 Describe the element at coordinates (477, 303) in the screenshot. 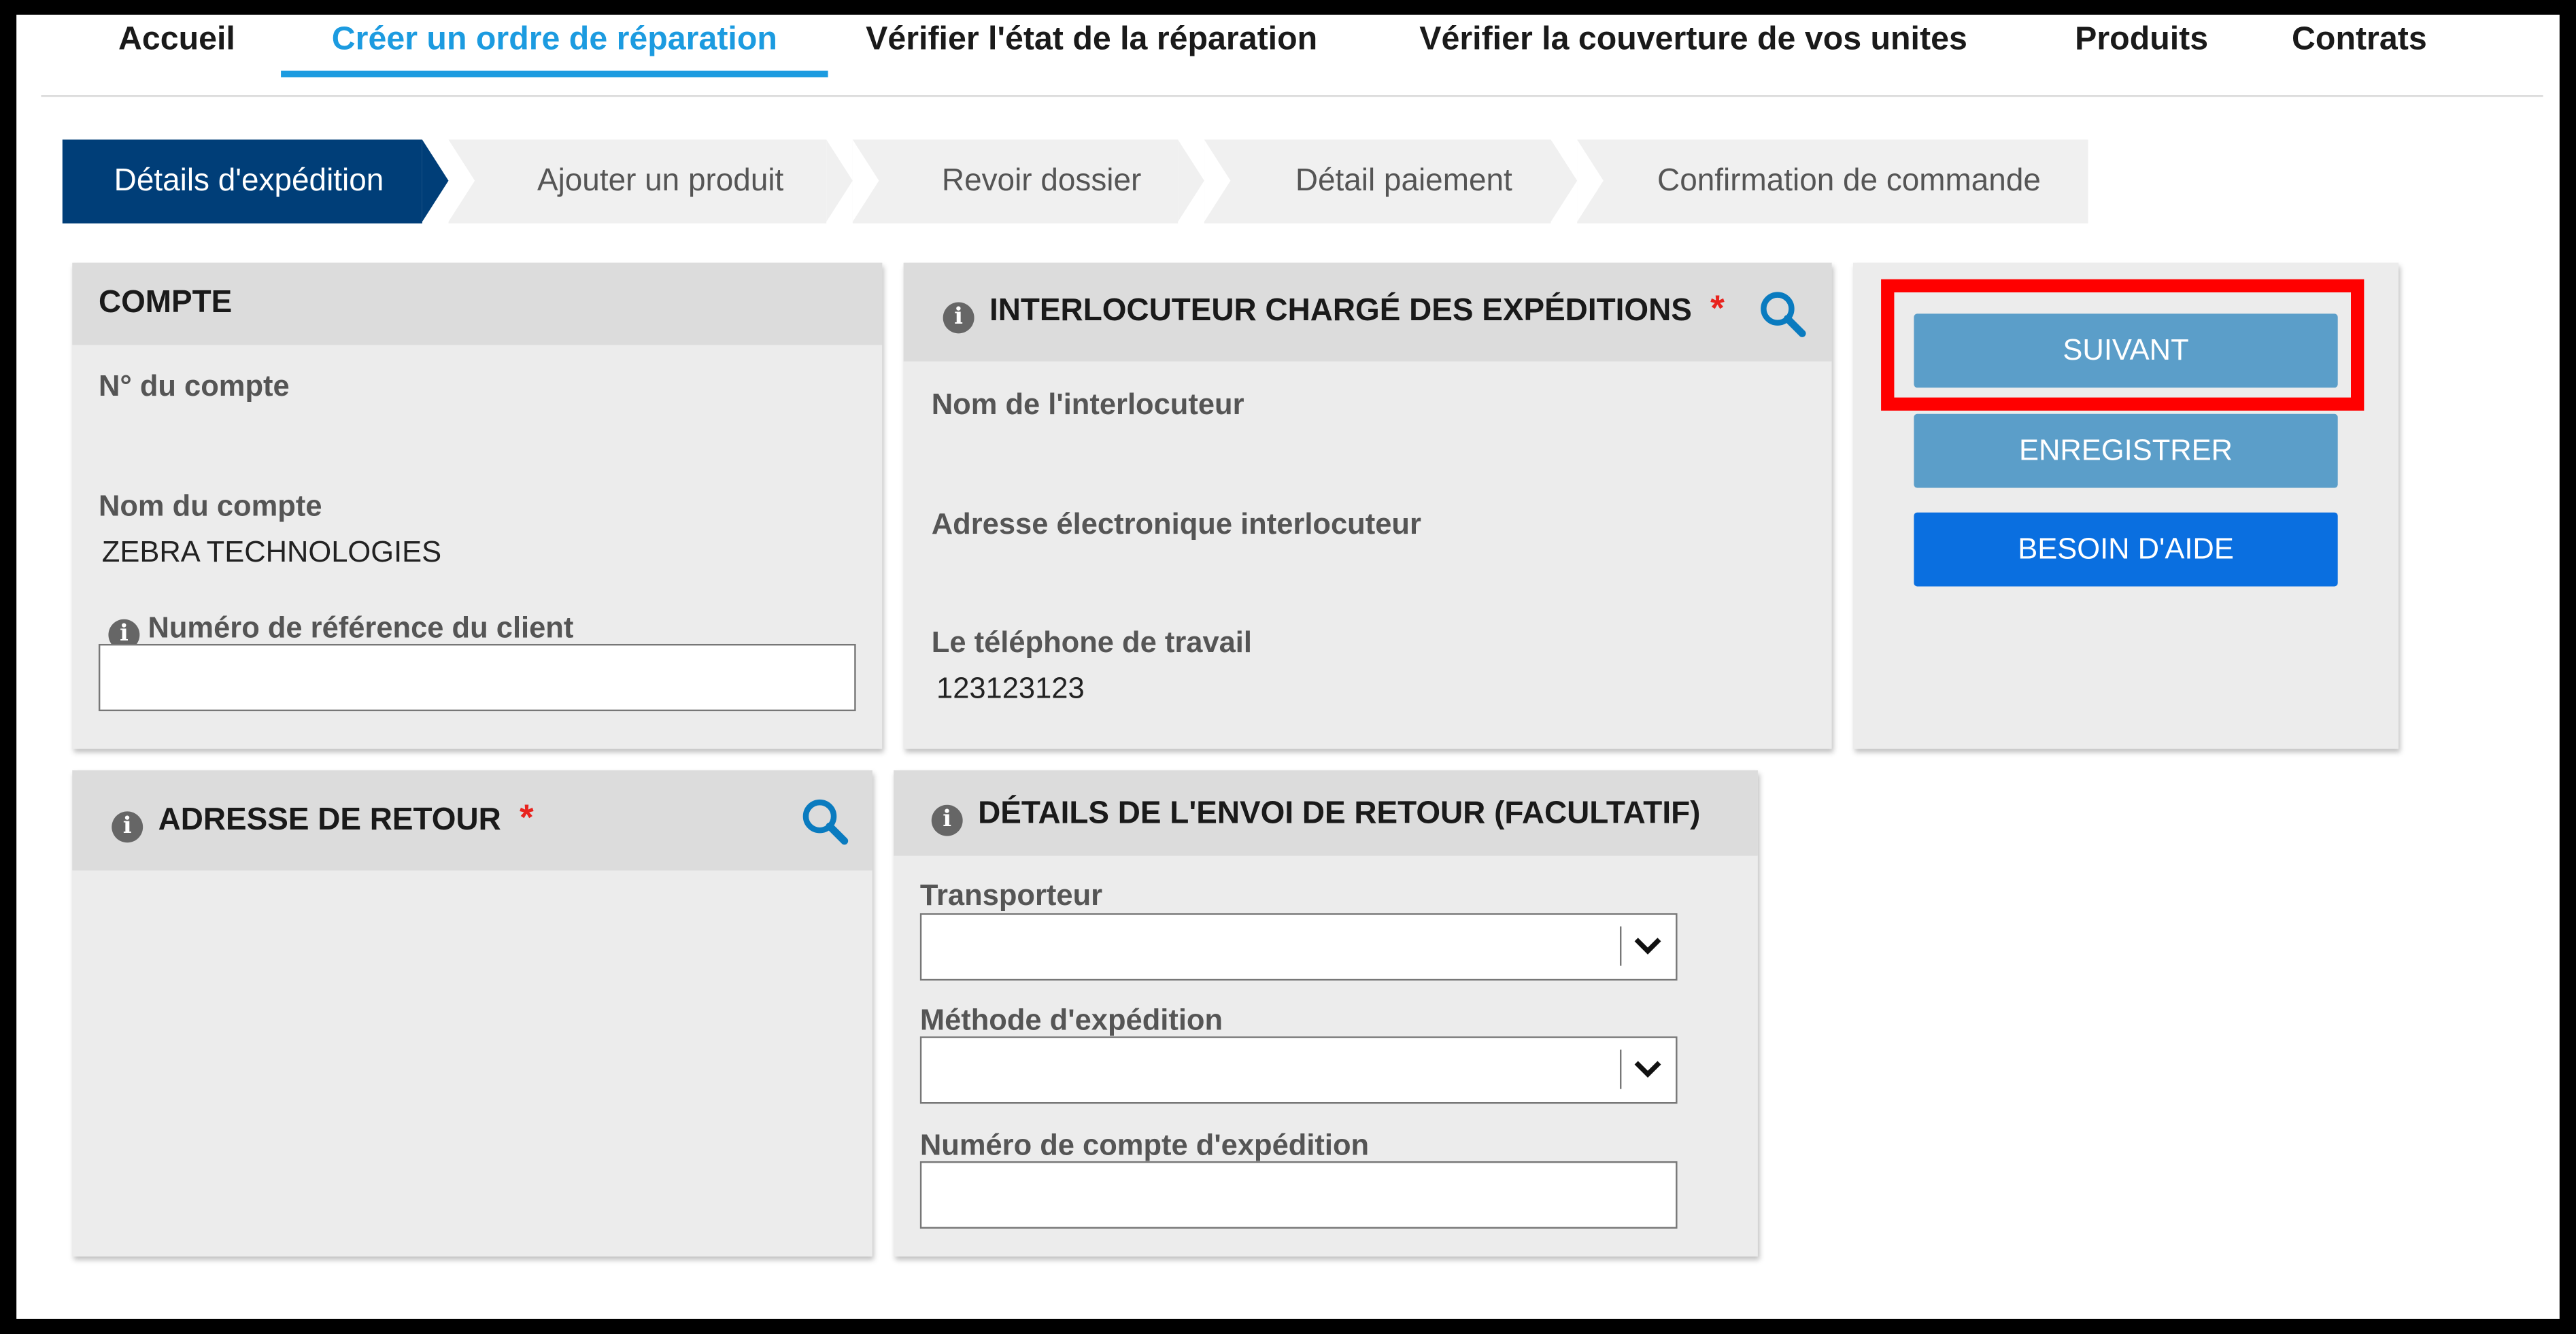

I see `compte-panel-title: COMPTE` at that location.